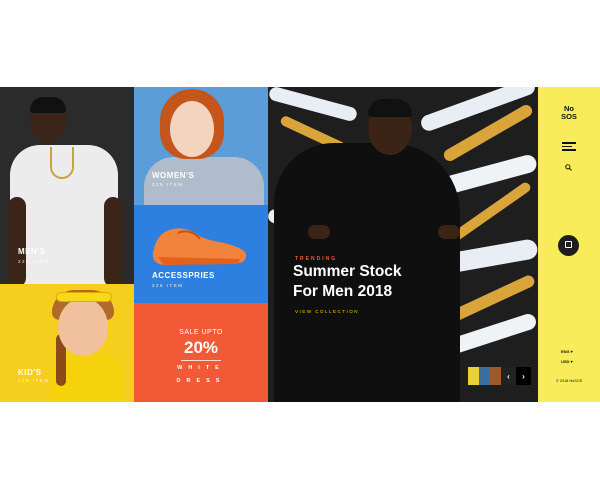  I want to click on shopping-bag-icon, so click(568, 244).